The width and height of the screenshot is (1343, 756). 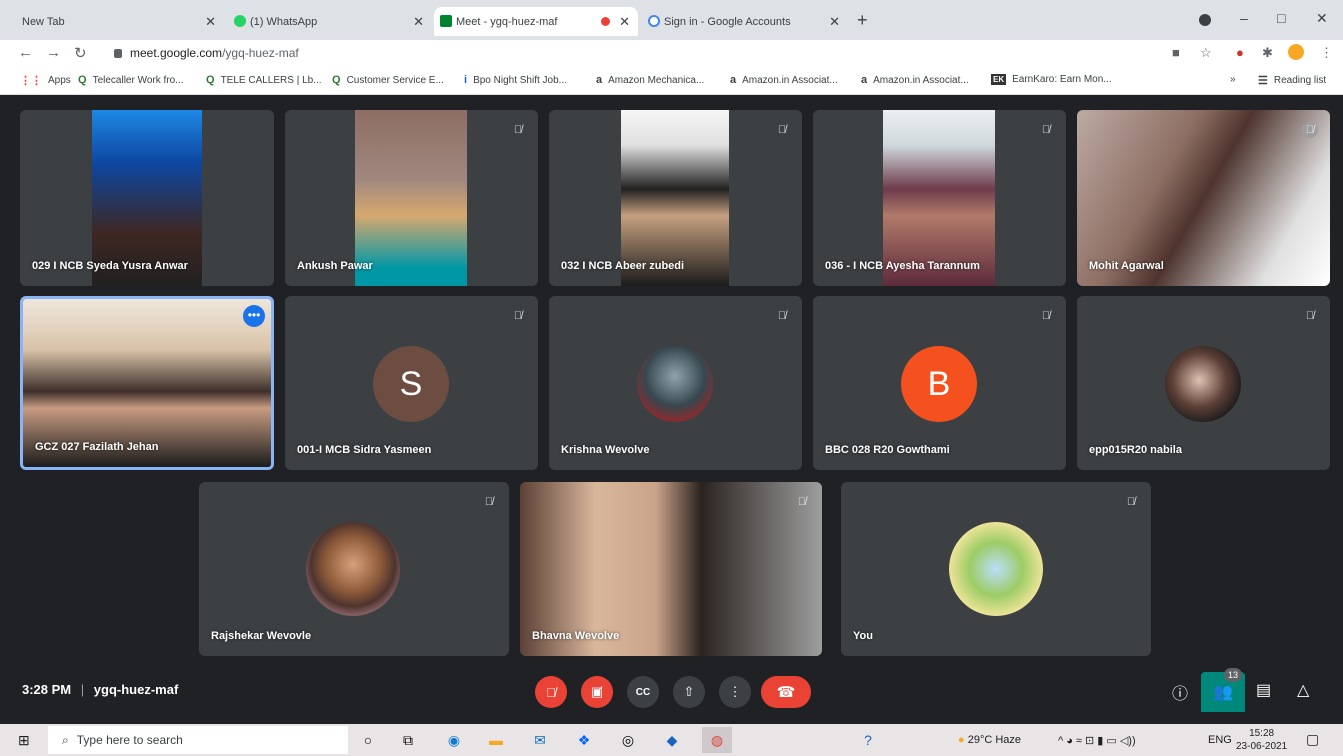 I want to click on more-bookmarks-button: », so click(x=1233, y=79).